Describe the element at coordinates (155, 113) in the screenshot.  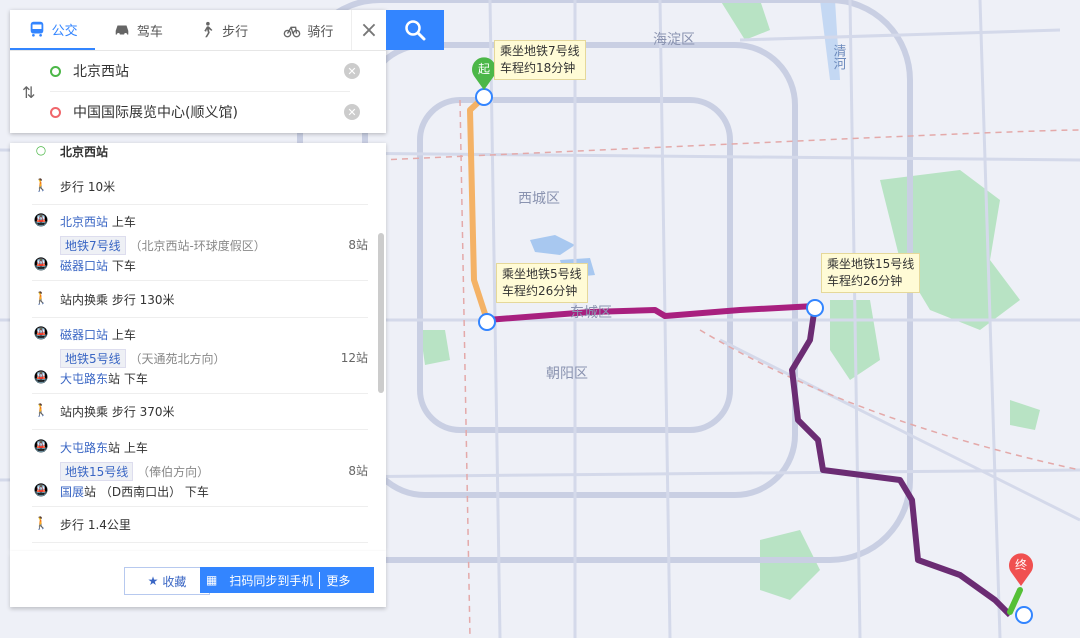
I see `destination-text: 中国国际展览中心(顺义馆)` at that location.